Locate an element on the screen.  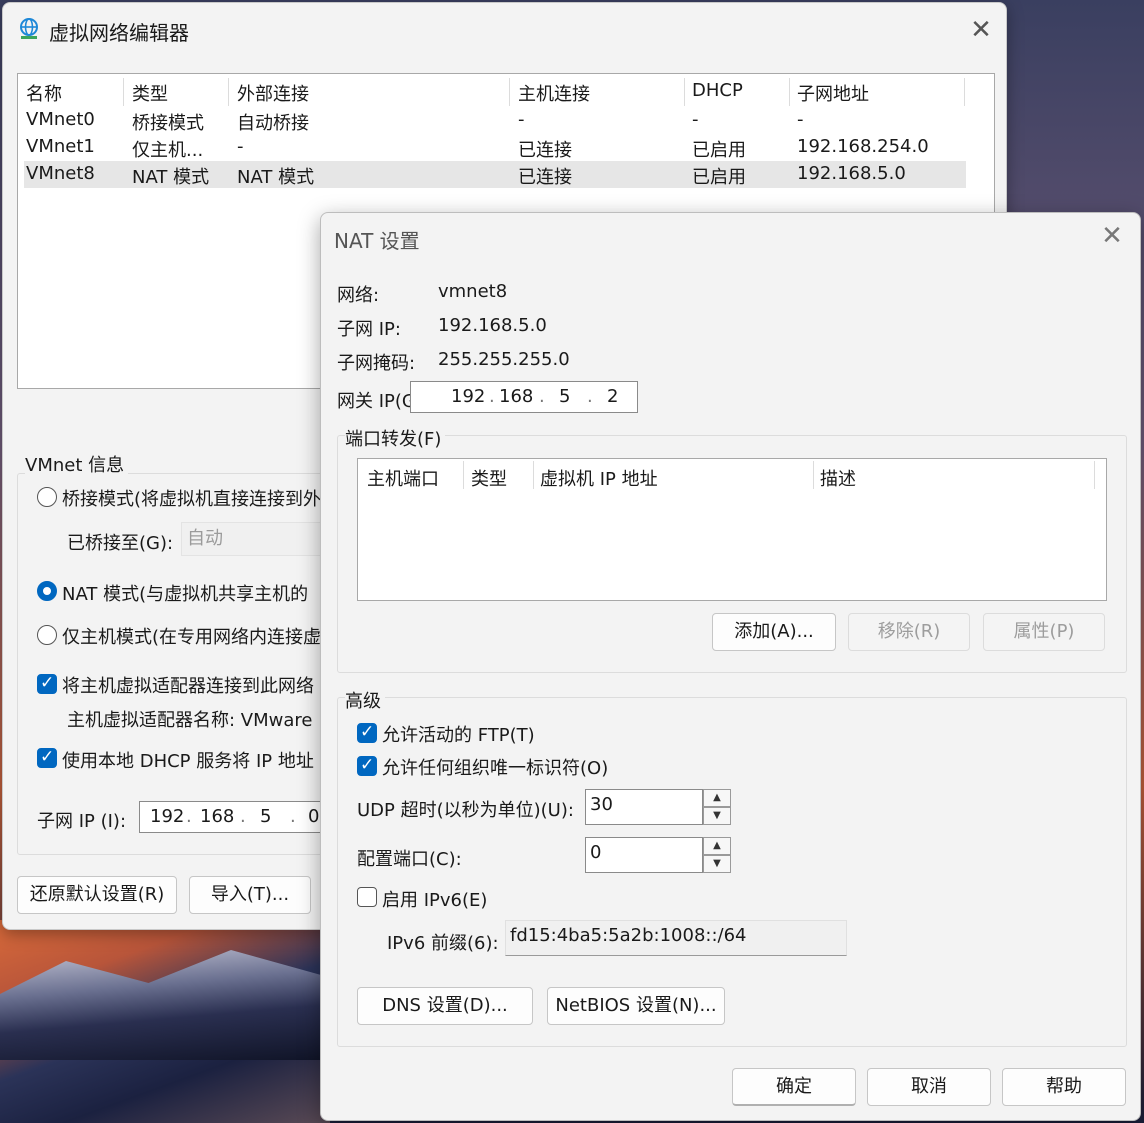
port-forwarding-list: 主机端口 类型 虚拟机 IP 地址 描述 is located at coordinates (732, 529).